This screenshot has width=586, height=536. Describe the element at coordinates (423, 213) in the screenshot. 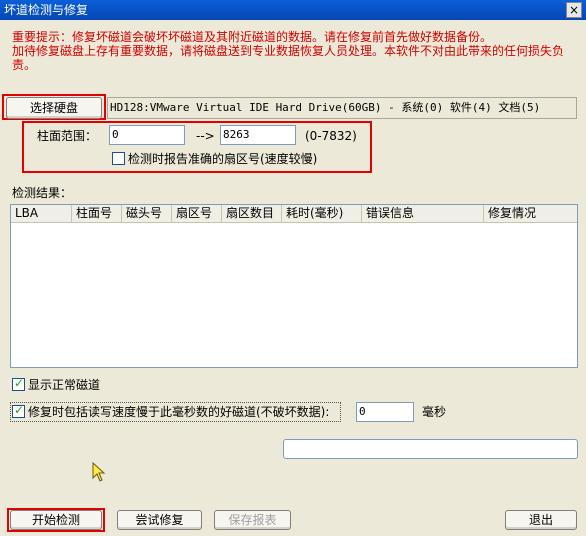

I see `col-error: 错误信息` at that location.